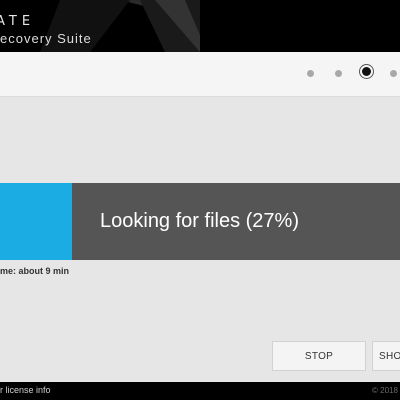 The height and width of the screenshot is (400, 400). Describe the element at coordinates (386, 356) in the screenshot. I see `show-button: SHO` at that location.